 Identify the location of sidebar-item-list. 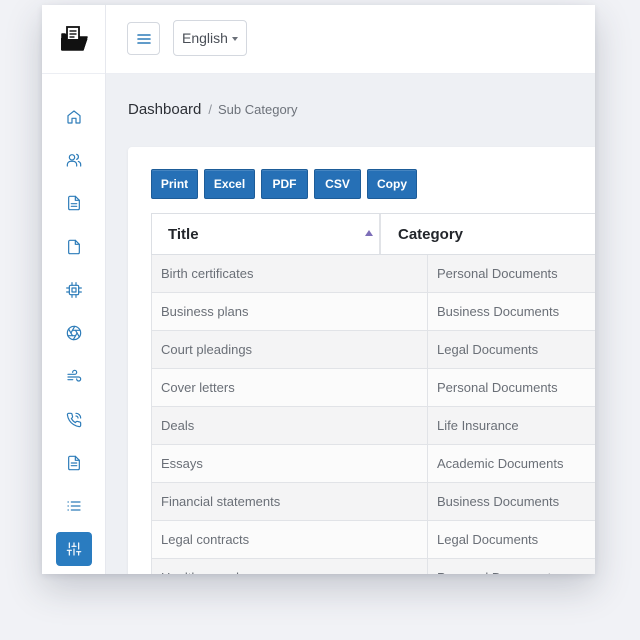
(74, 506).